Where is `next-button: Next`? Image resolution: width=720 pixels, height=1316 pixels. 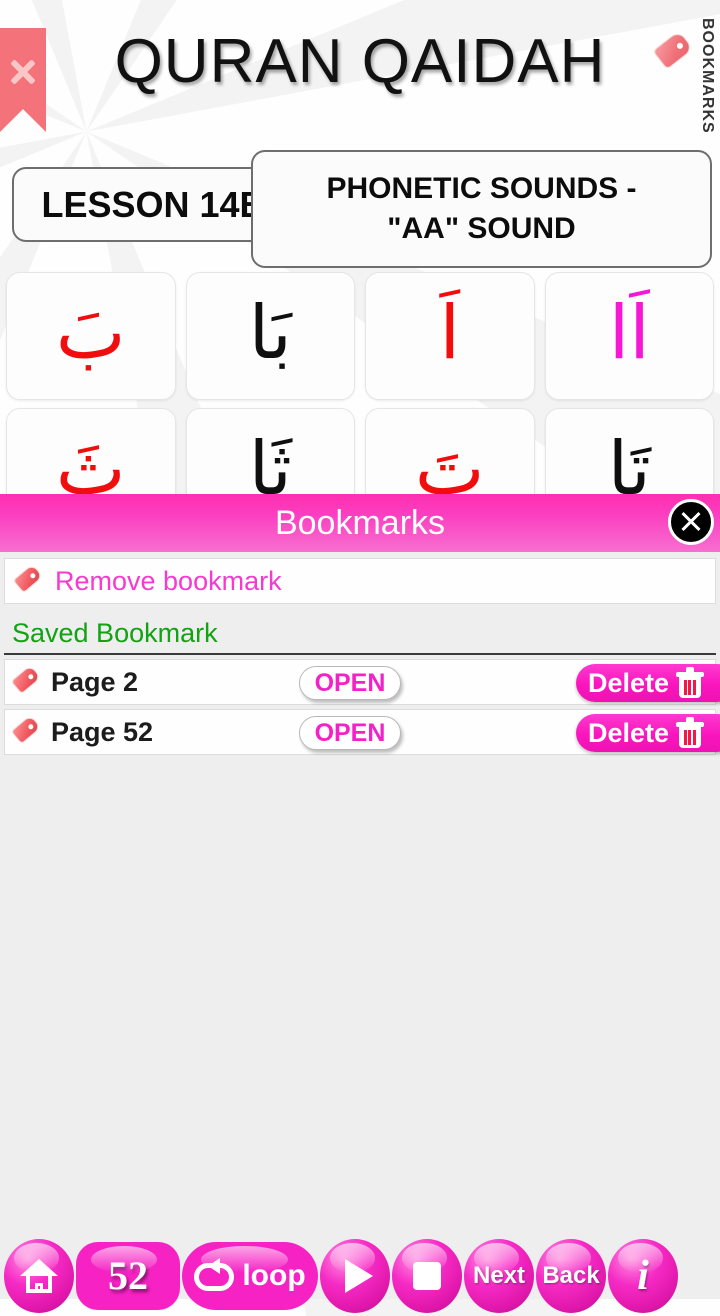 next-button: Next is located at coordinates (499, 1275).